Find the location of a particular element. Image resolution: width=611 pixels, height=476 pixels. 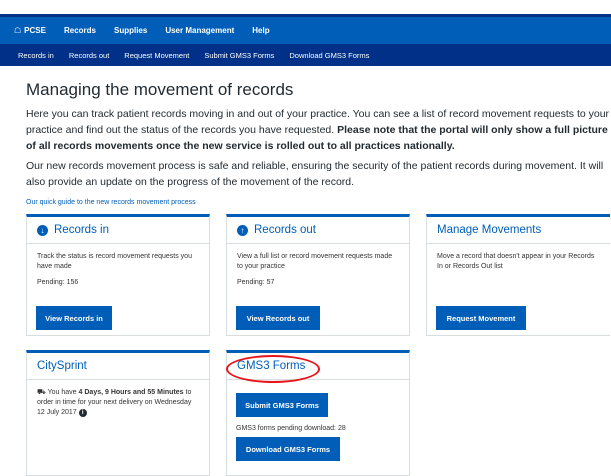

top-whitespace is located at coordinates (305, 7).